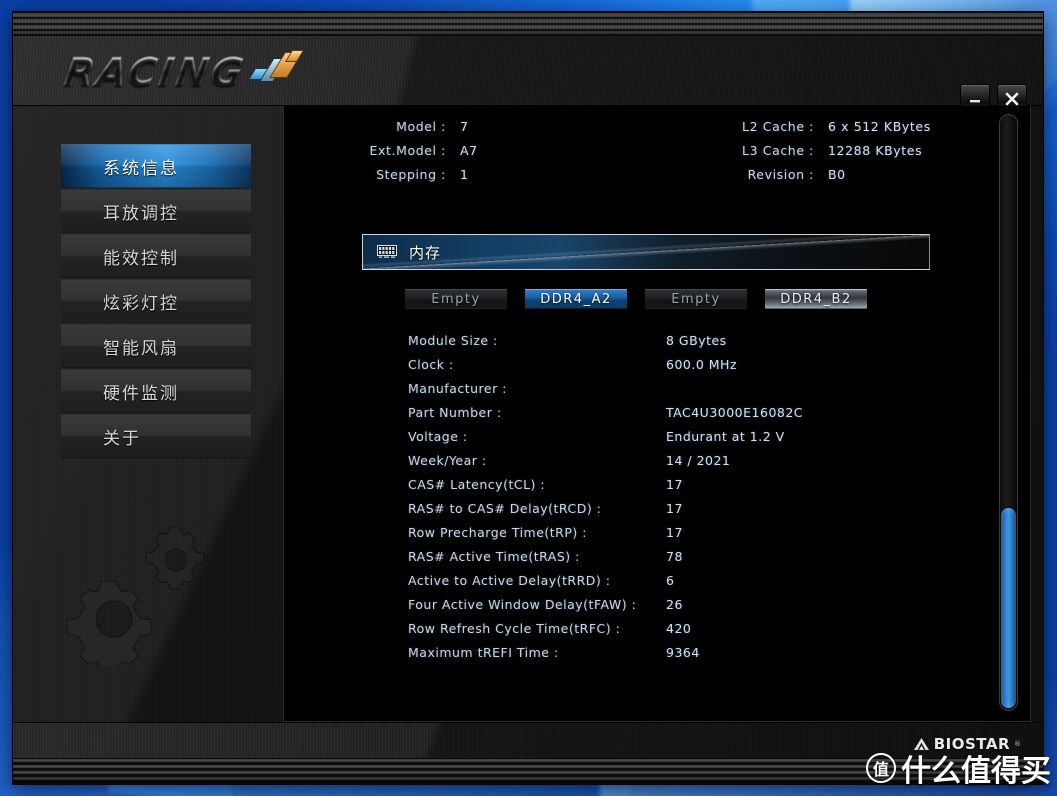  Describe the element at coordinates (708, 436) in the screenshot. I see `memory-detail-row: Voltage : Endurant at 1.2 V` at that location.